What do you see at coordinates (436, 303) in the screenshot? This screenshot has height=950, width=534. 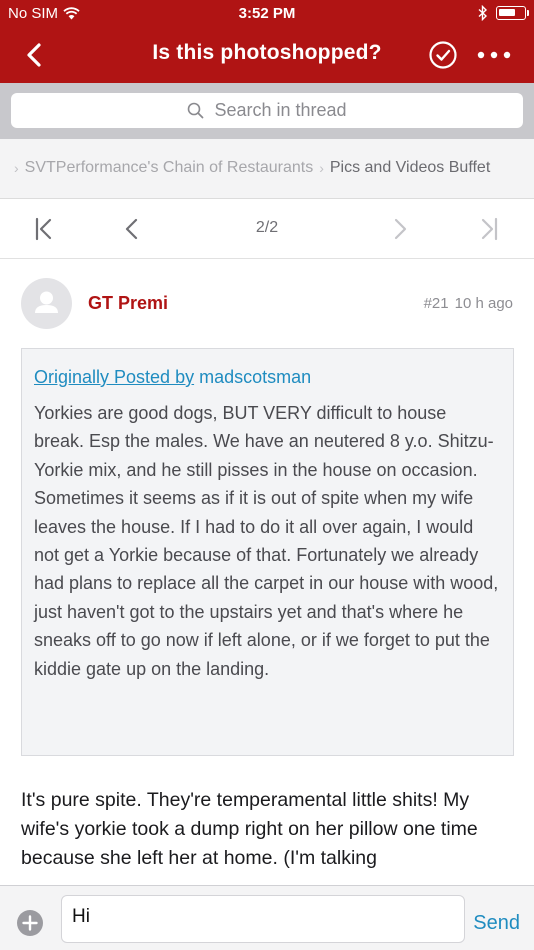 I see `post-number: #21` at bounding box center [436, 303].